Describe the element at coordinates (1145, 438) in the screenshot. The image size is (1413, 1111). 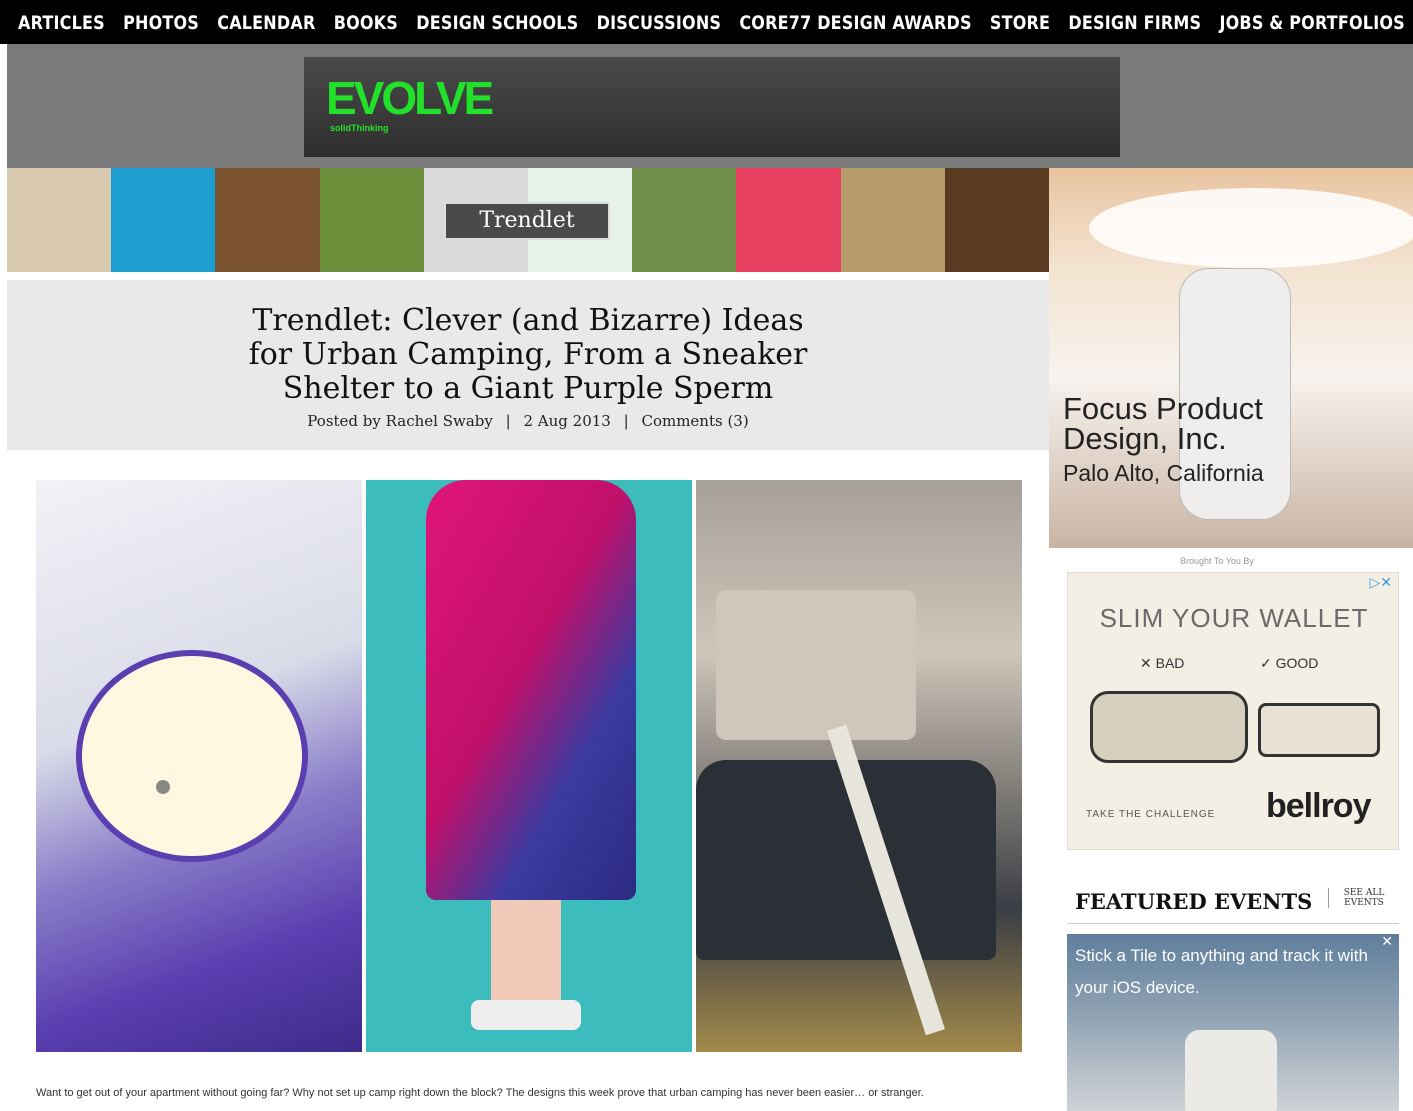
I see `focus-line-2: Design, Inc.` at that location.